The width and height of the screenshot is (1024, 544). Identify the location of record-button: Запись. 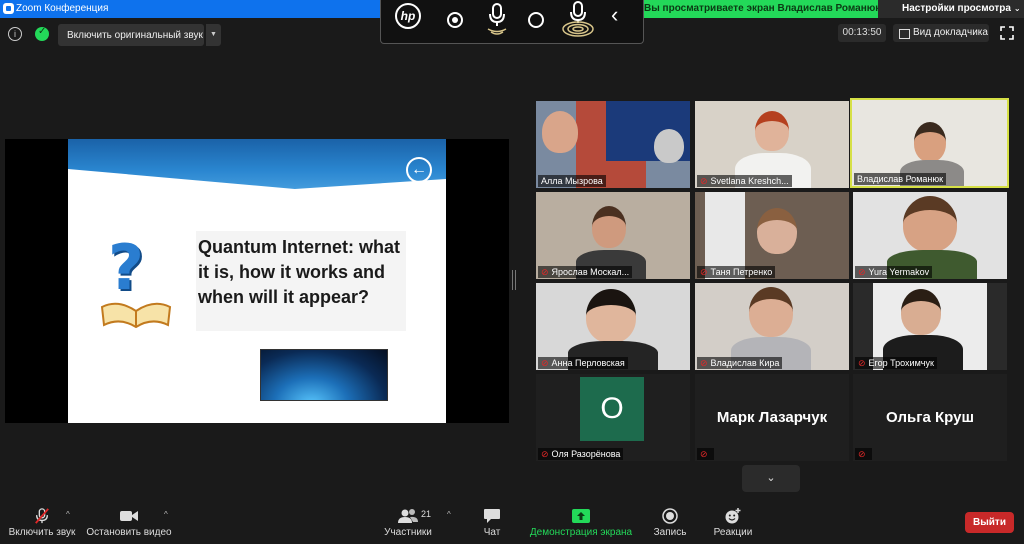
(670, 522).